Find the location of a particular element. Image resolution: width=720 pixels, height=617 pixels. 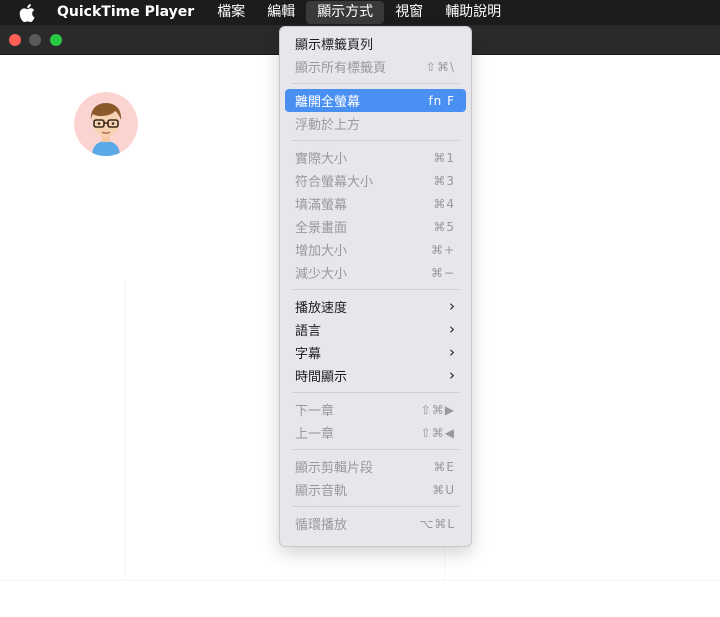

menu-item-shortcut: ⌥⌘L is located at coordinates (437, 523).